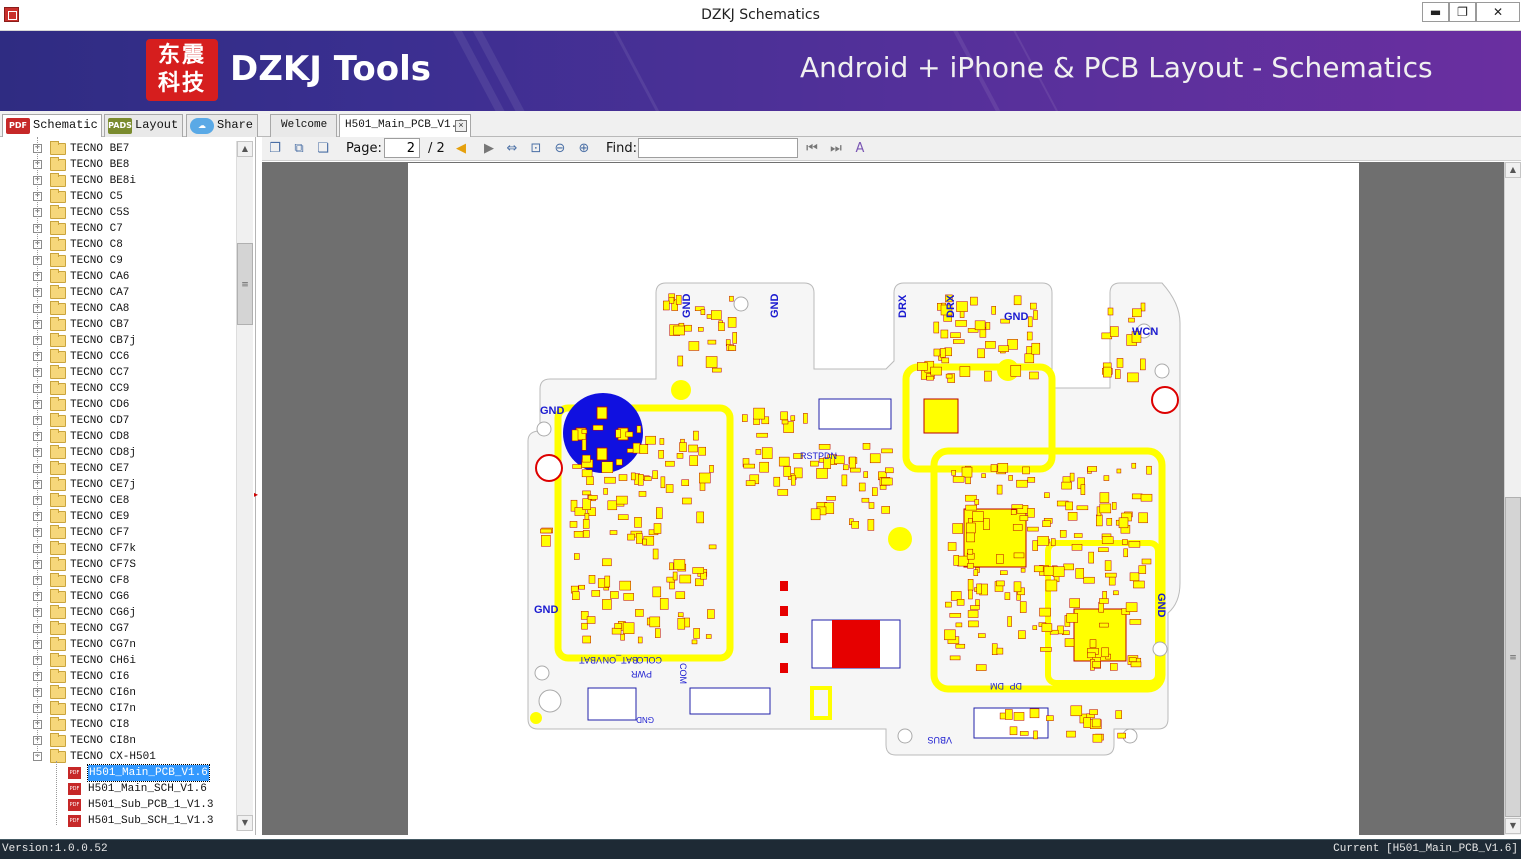 Image resolution: width=1521 pixels, height=859 pixels. I want to click on tab-share: ☁ Share, so click(222, 125).